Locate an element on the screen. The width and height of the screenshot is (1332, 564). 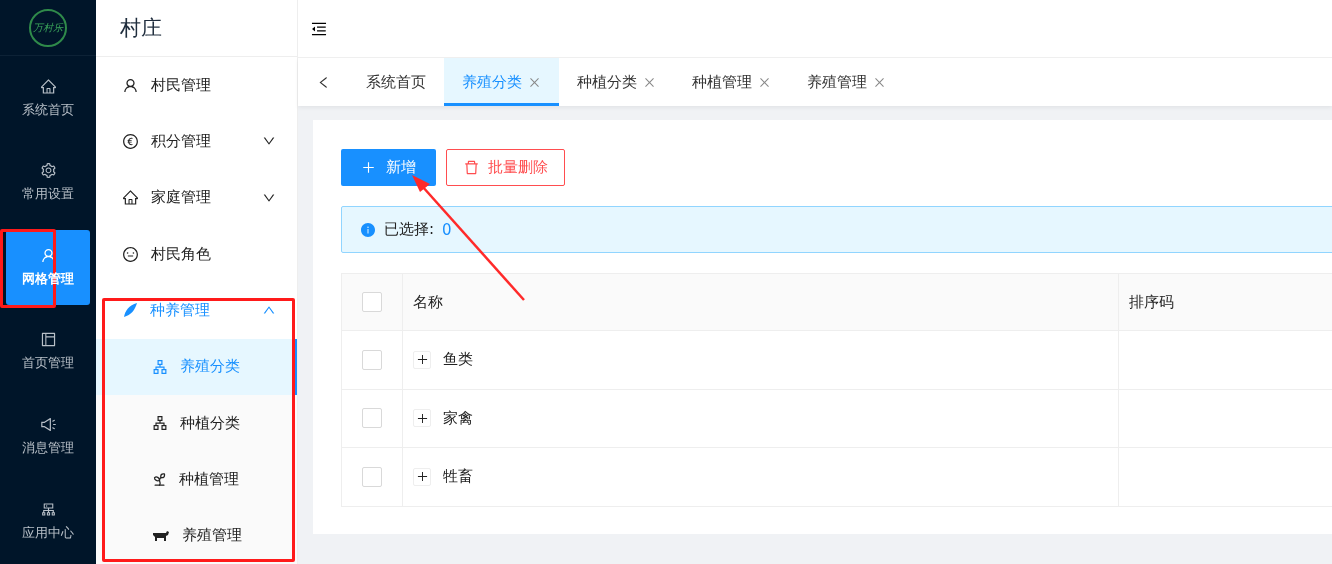
user-icon is located at coordinates (130, 85).